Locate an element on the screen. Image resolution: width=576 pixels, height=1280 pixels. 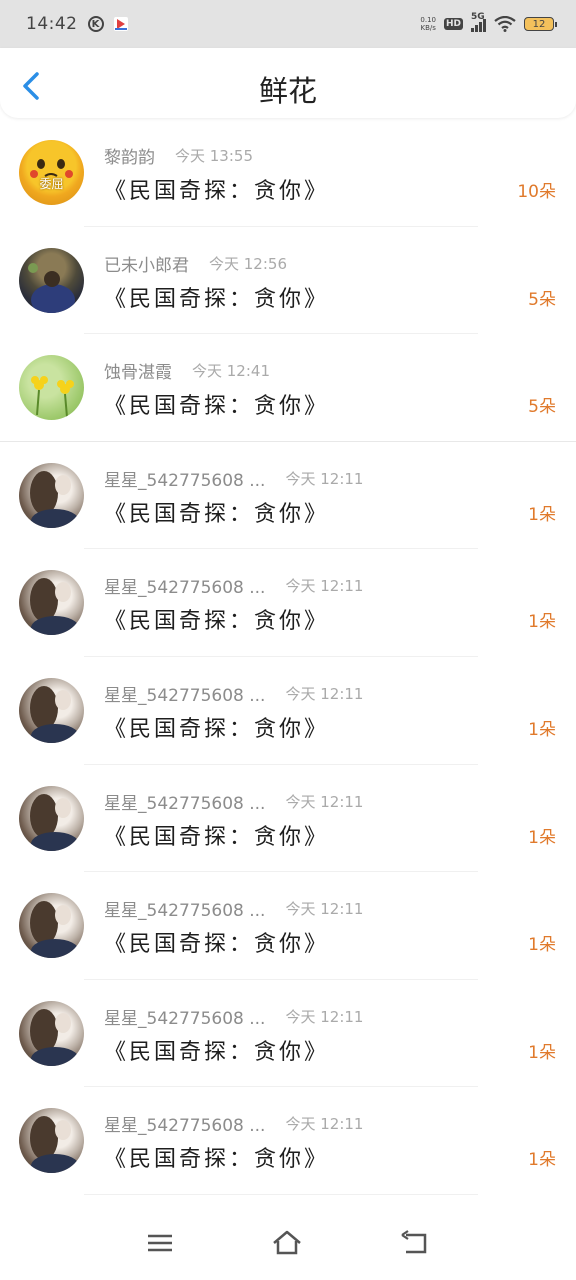
wifi-icon is located at coordinates (505, 24).